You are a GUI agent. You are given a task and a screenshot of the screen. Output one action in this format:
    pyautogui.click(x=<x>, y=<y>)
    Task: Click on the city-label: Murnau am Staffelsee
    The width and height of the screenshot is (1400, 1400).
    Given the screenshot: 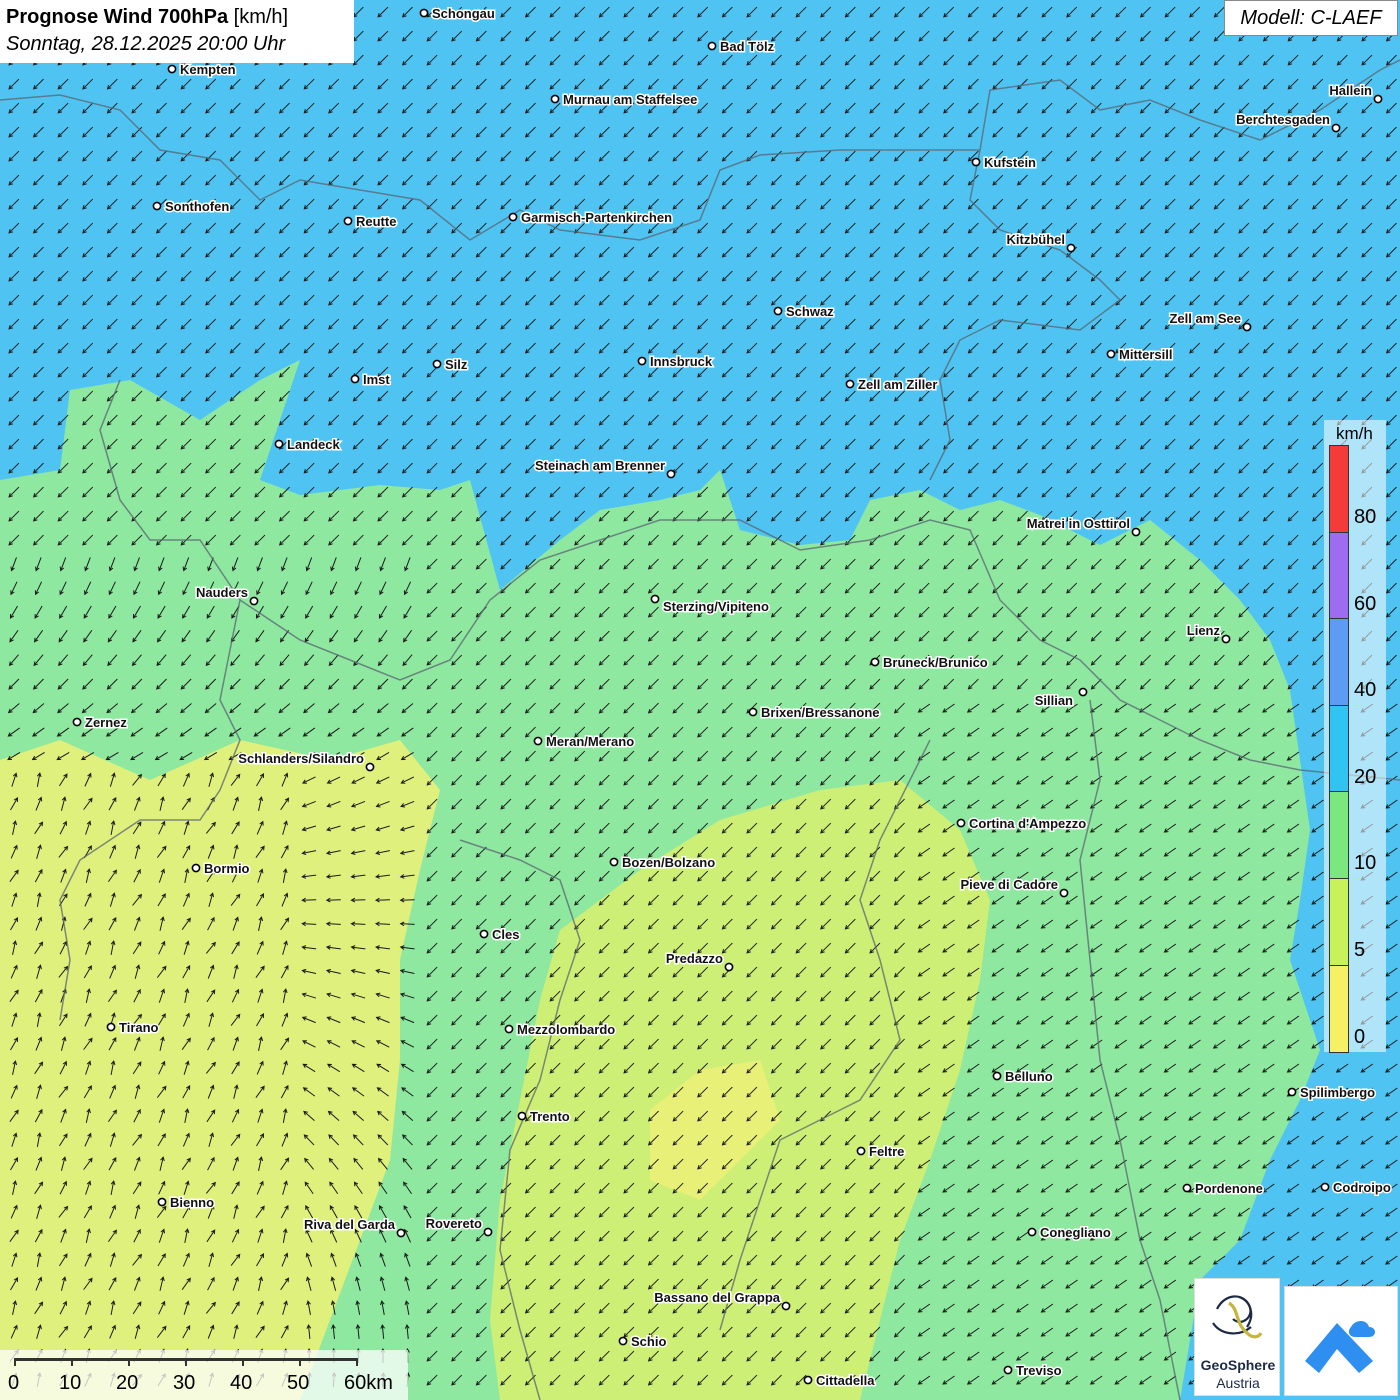 What is the action you would take?
    pyautogui.click(x=630, y=99)
    